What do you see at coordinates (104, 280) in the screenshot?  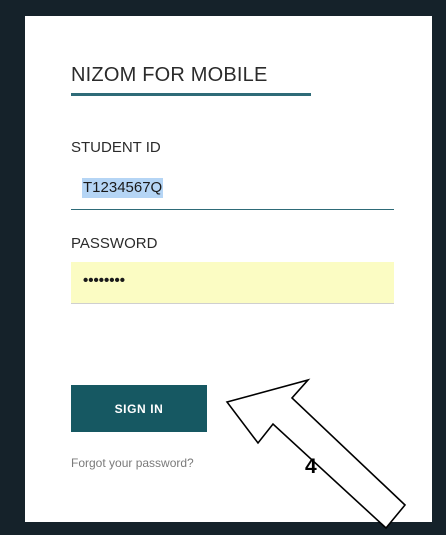 I see `password-value: ••••••••` at bounding box center [104, 280].